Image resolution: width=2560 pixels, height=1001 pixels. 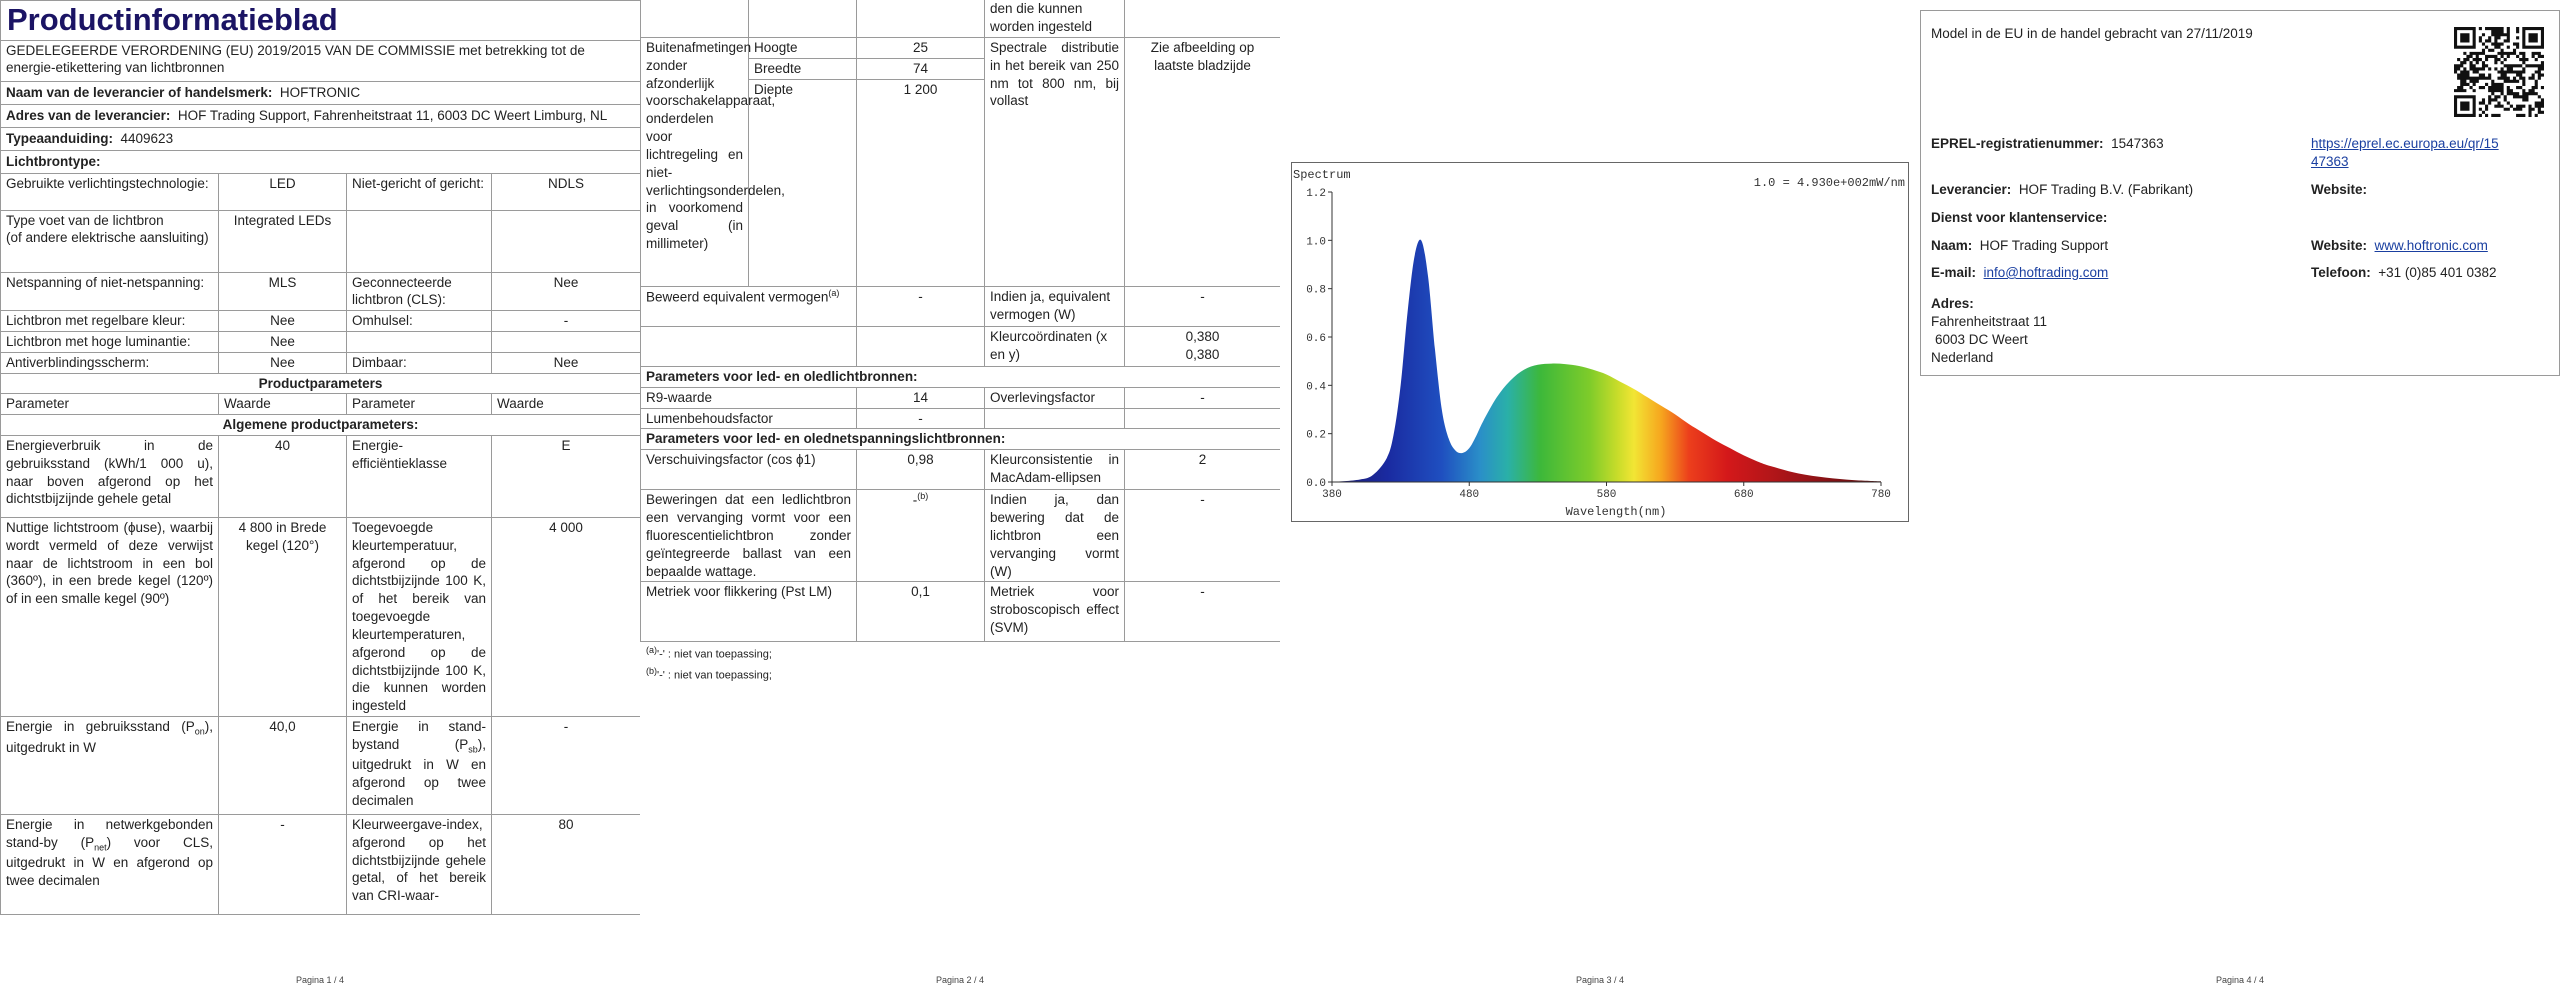 I want to click on flicker-value: 0,1, so click(x=920, y=612).